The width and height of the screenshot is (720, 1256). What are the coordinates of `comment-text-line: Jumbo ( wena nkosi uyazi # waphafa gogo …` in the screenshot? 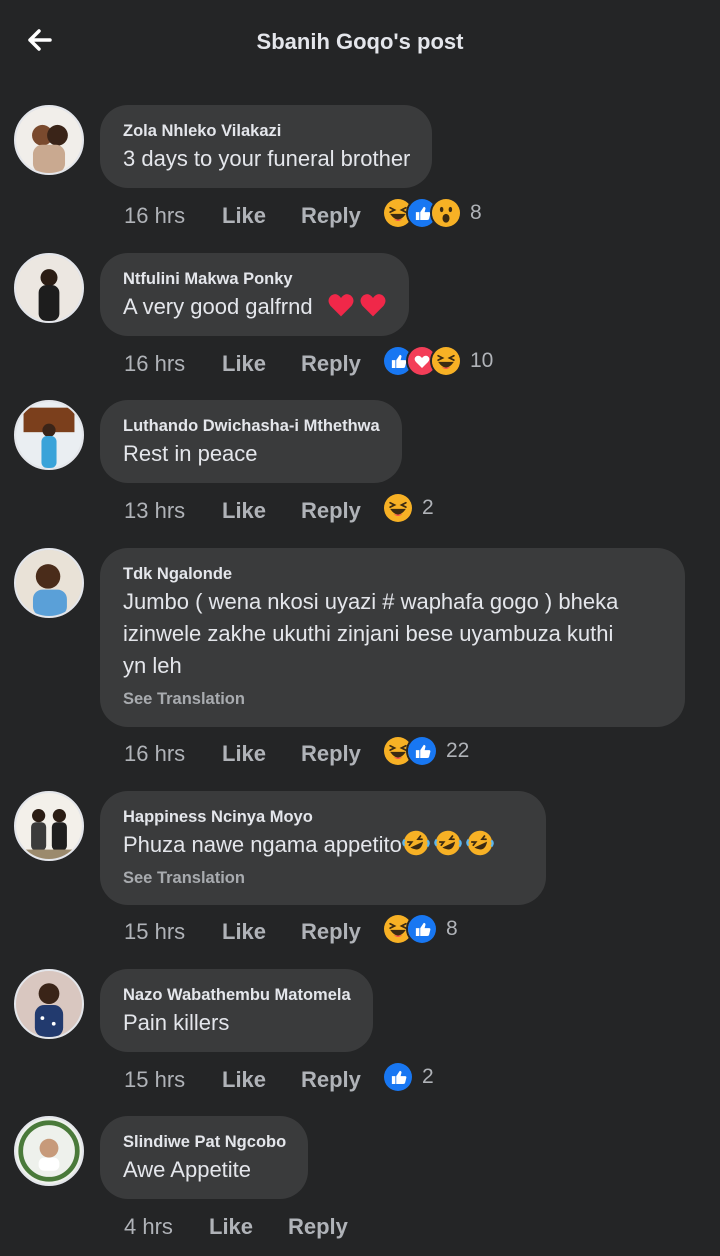 It's located at (371, 601).